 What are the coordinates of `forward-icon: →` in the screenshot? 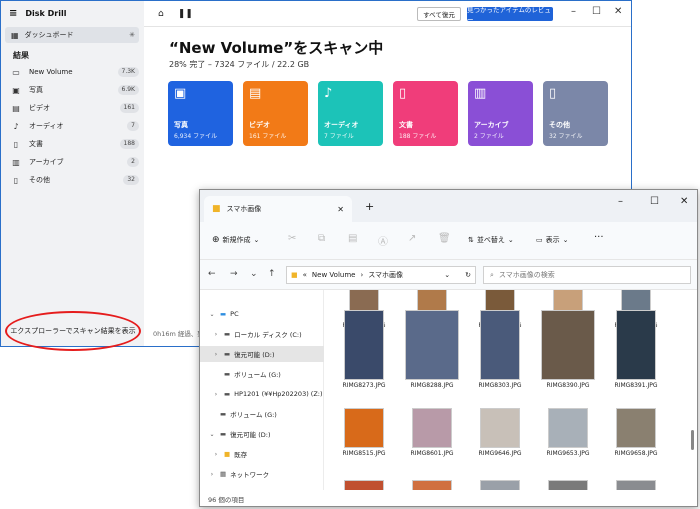 It's located at (234, 274).